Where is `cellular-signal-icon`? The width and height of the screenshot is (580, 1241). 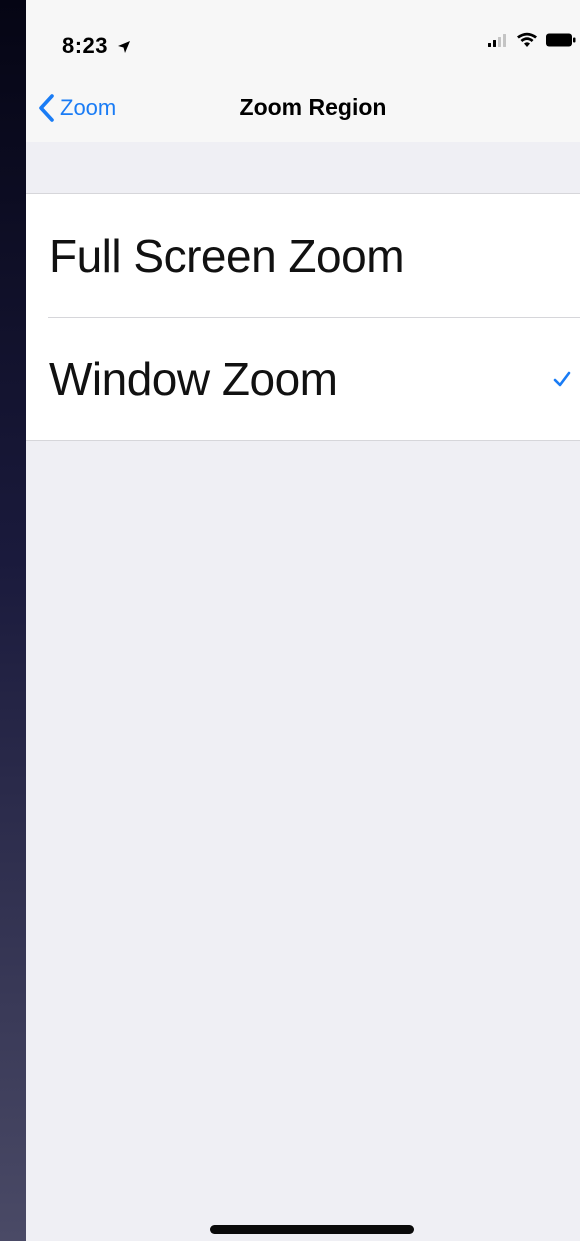
cellular-signal-icon is located at coordinates (497, 40).